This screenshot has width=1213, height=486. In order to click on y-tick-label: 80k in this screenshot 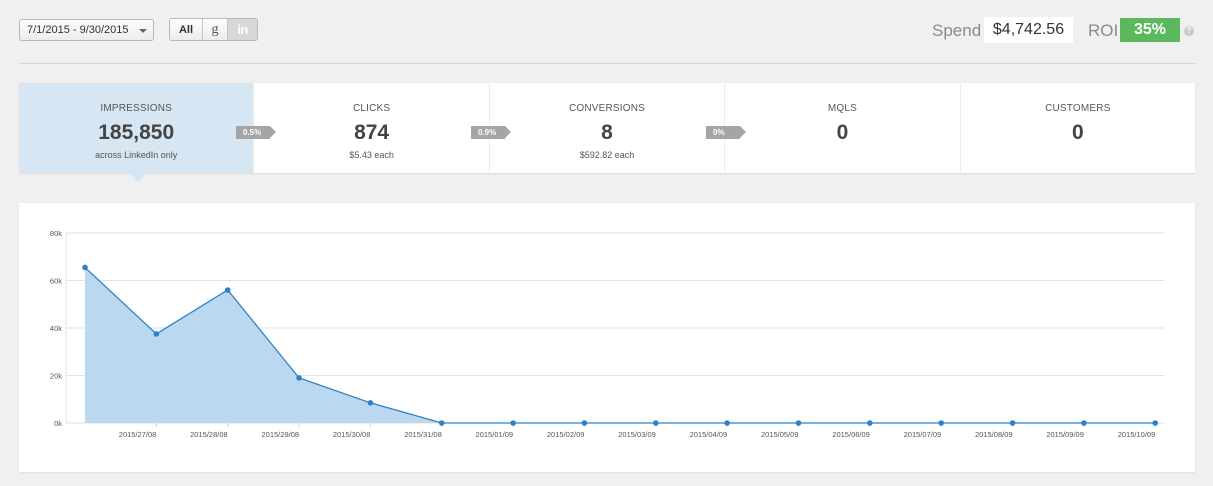, I will do `click(56, 233)`.